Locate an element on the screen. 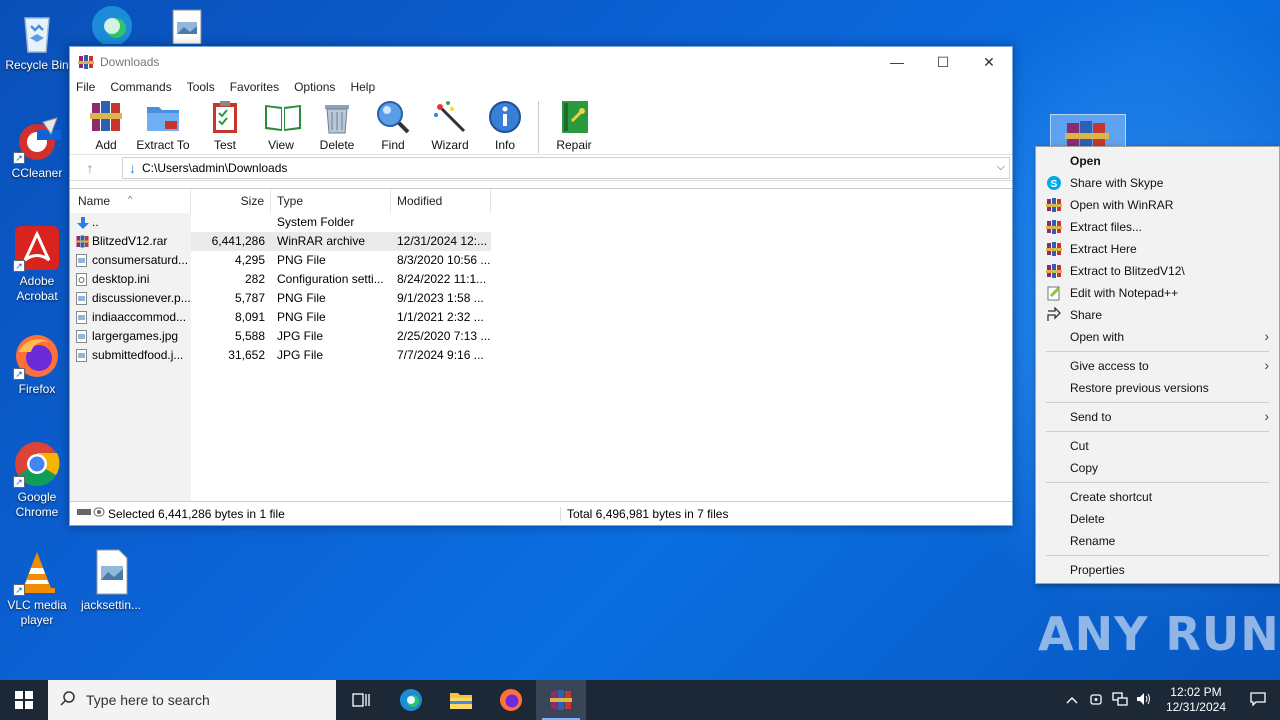 This screenshot has width=1280, height=720. menu-tools: Tools is located at coordinates (201, 87).